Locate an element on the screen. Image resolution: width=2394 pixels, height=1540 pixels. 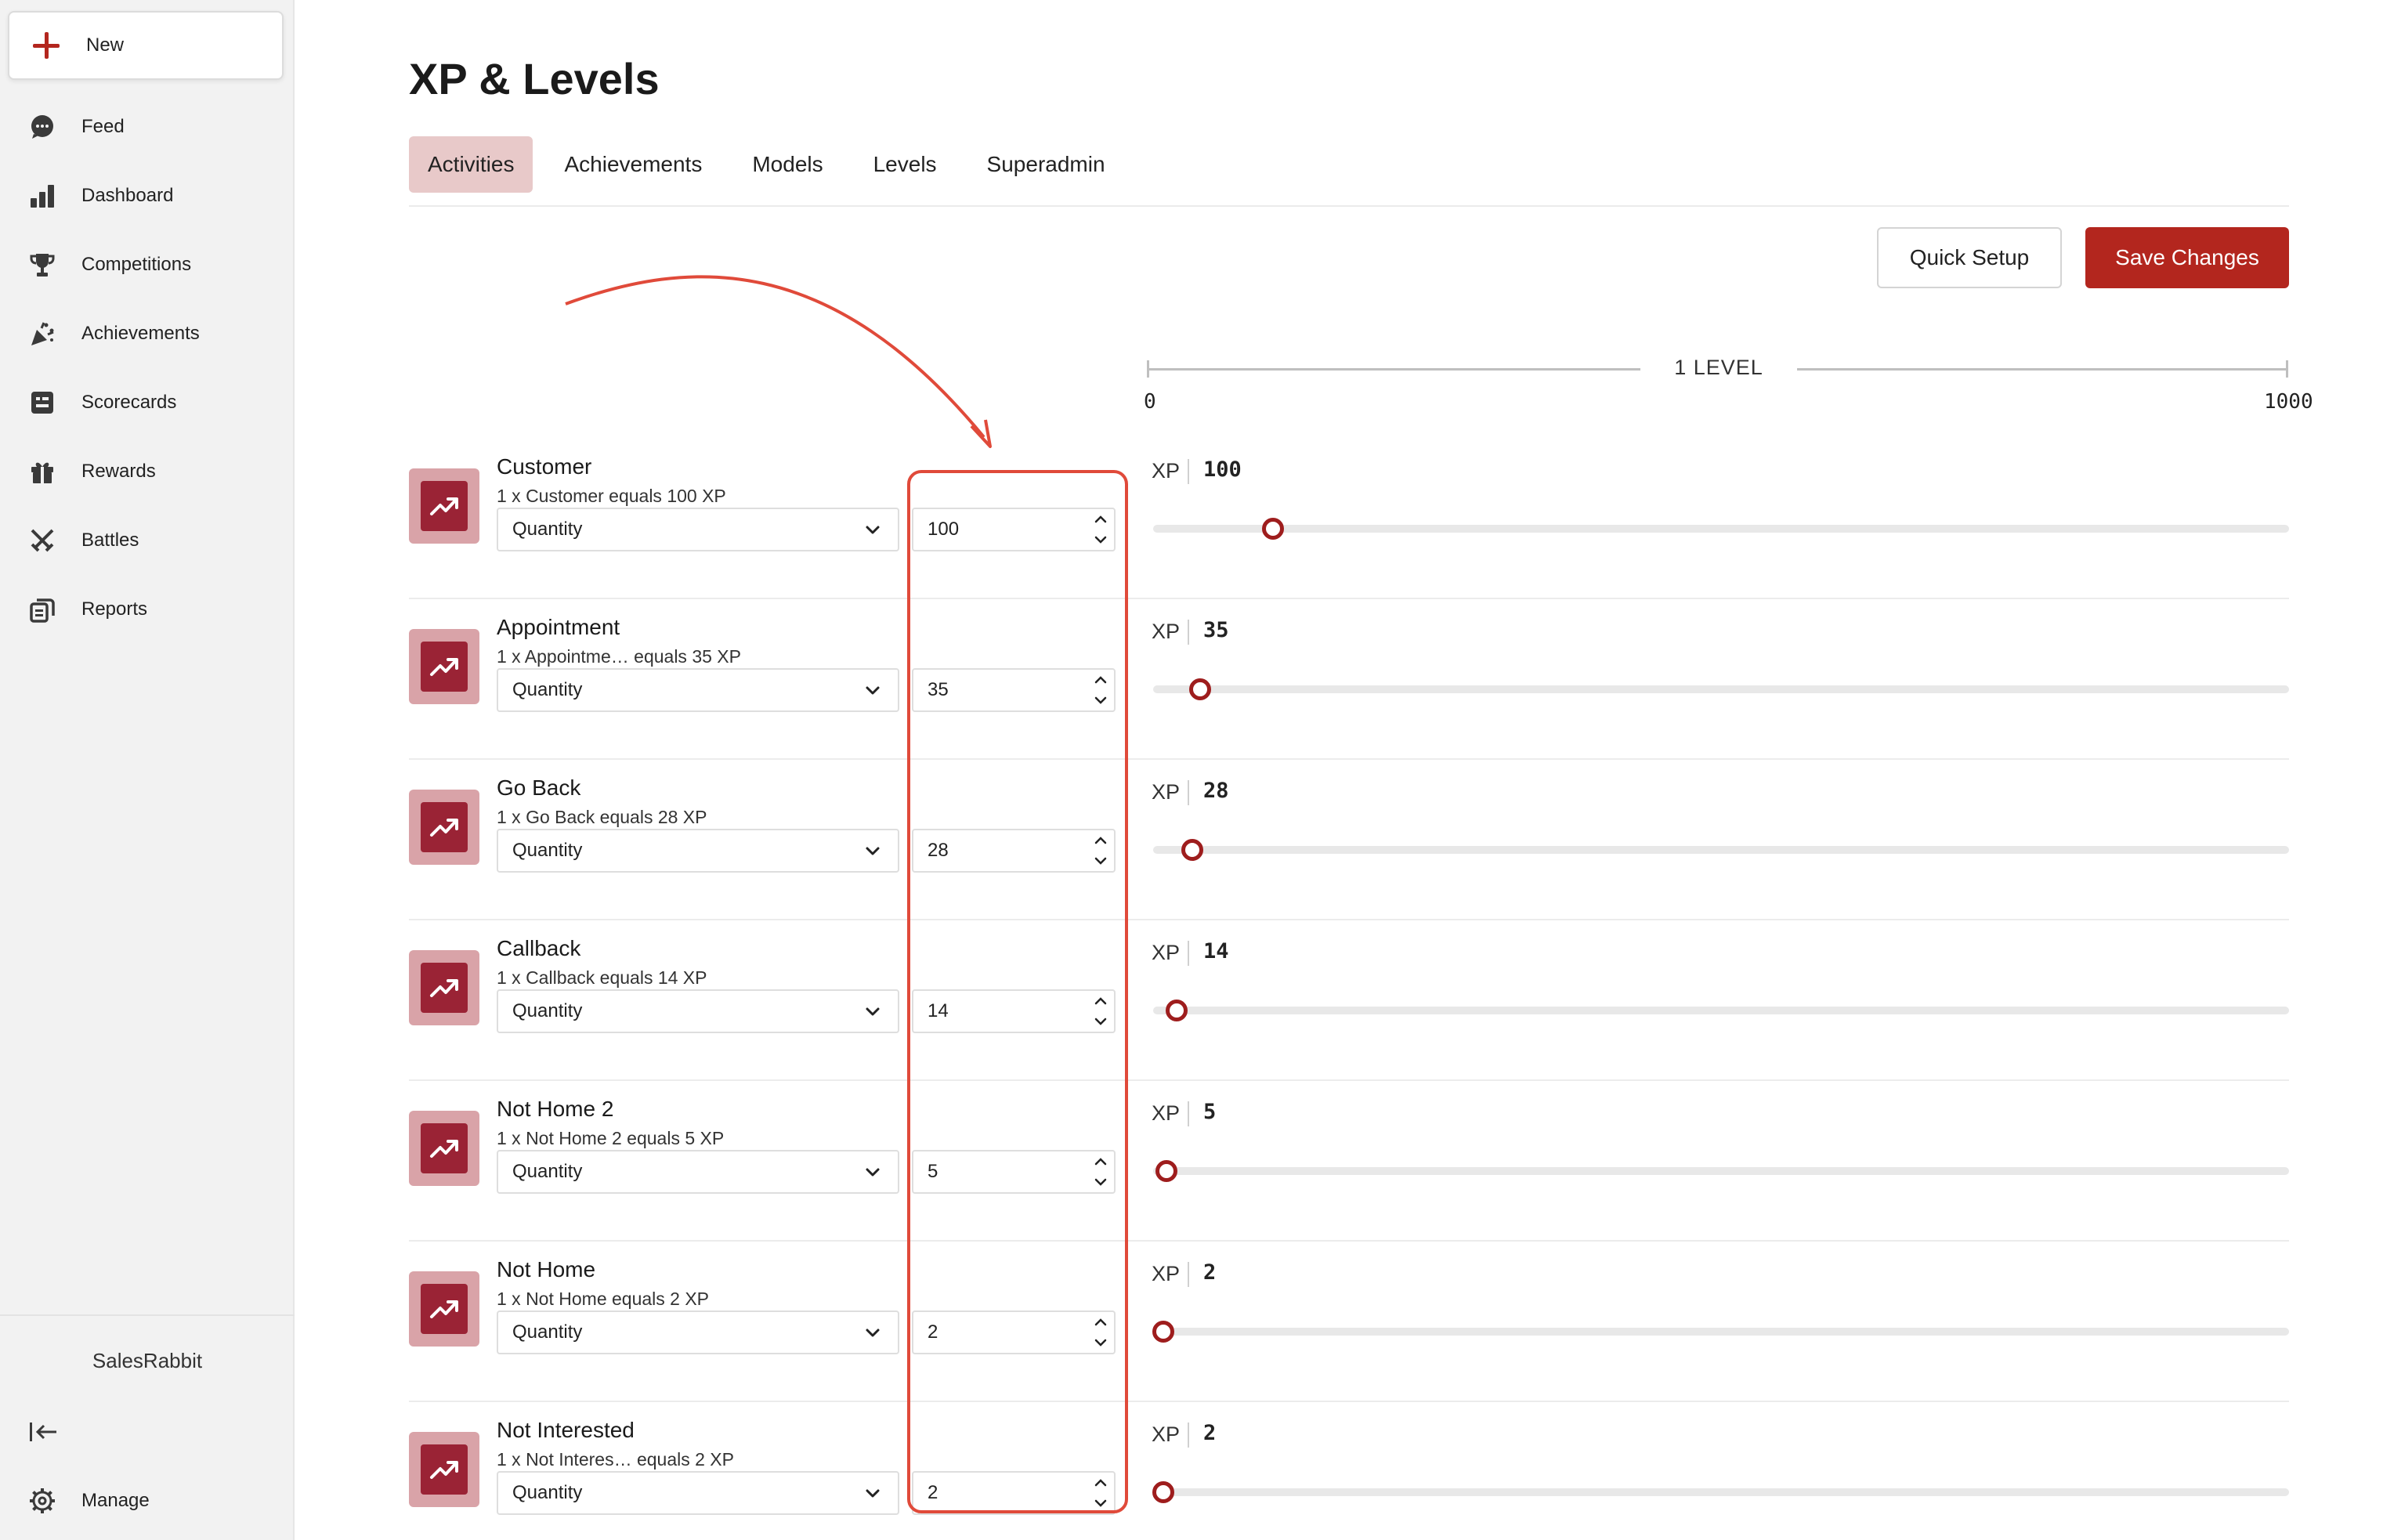
xp-amount: 35 is located at coordinates (1216, 630).